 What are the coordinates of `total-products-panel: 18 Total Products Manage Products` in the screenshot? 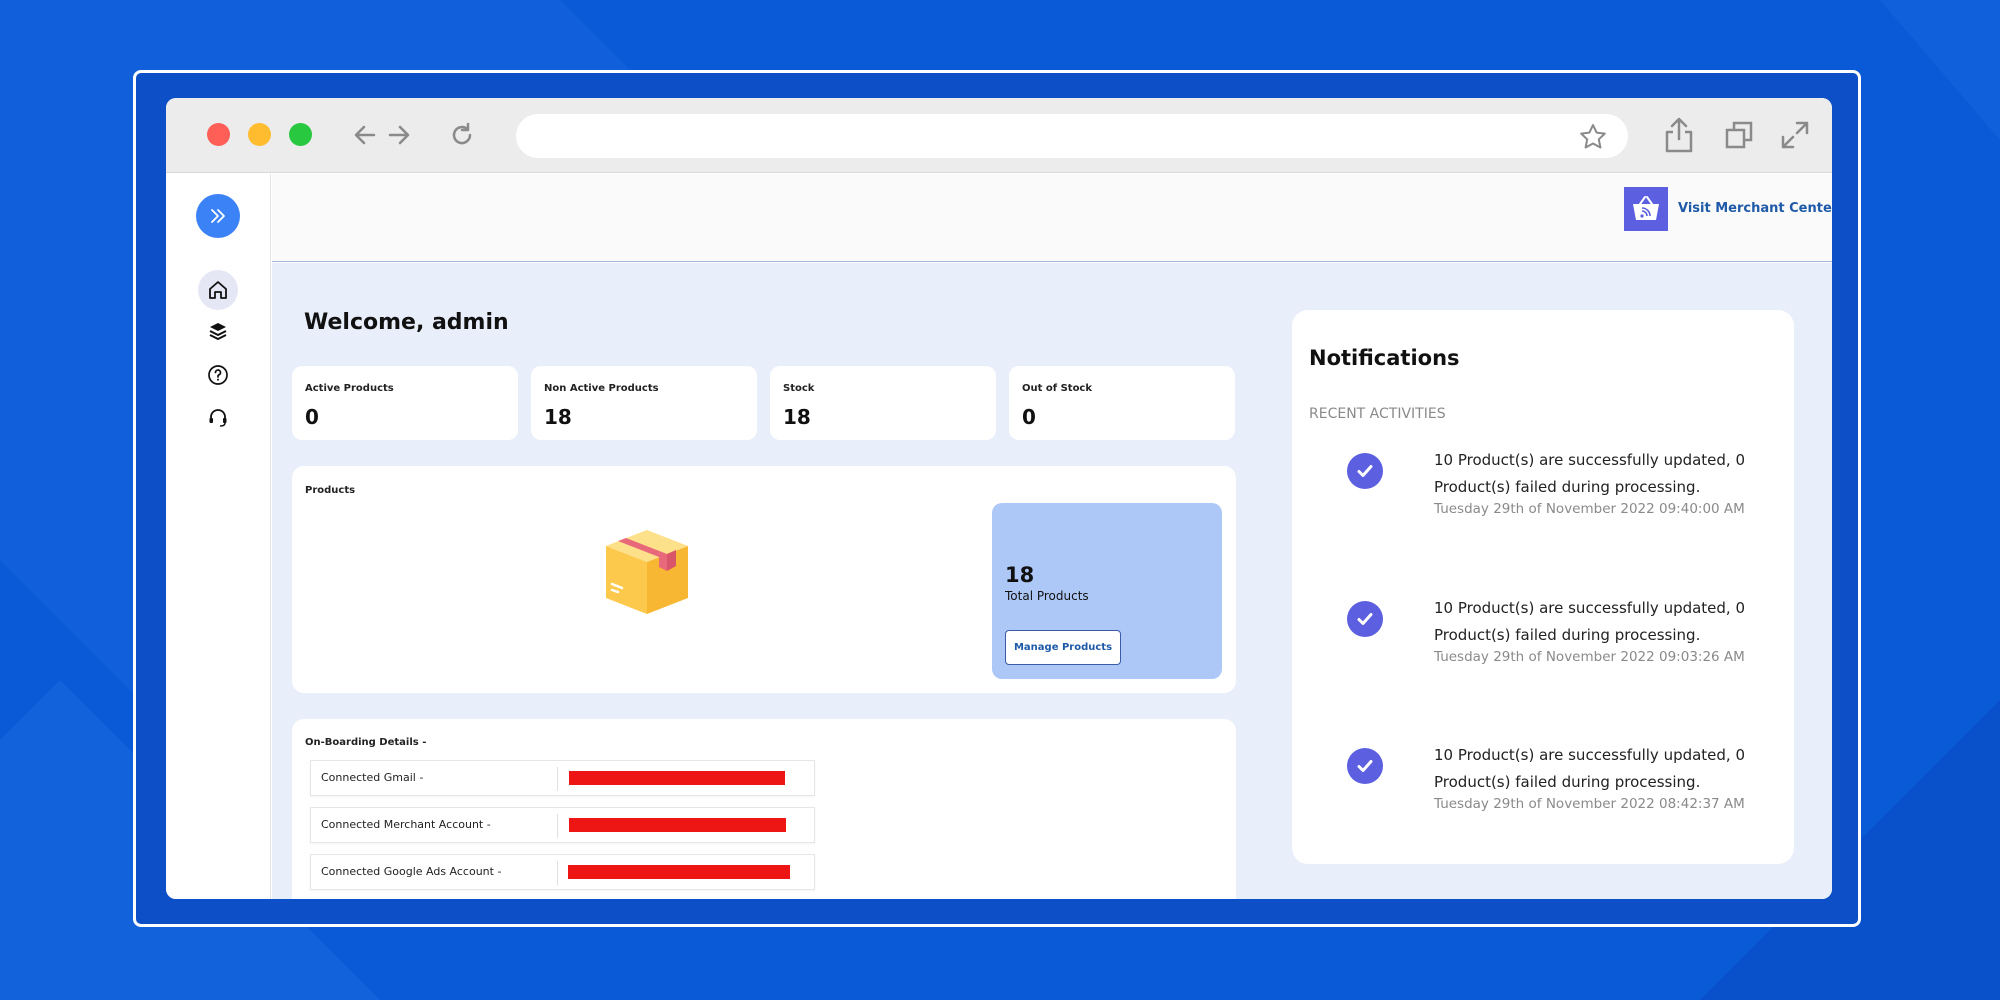 It's located at (1107, 591).